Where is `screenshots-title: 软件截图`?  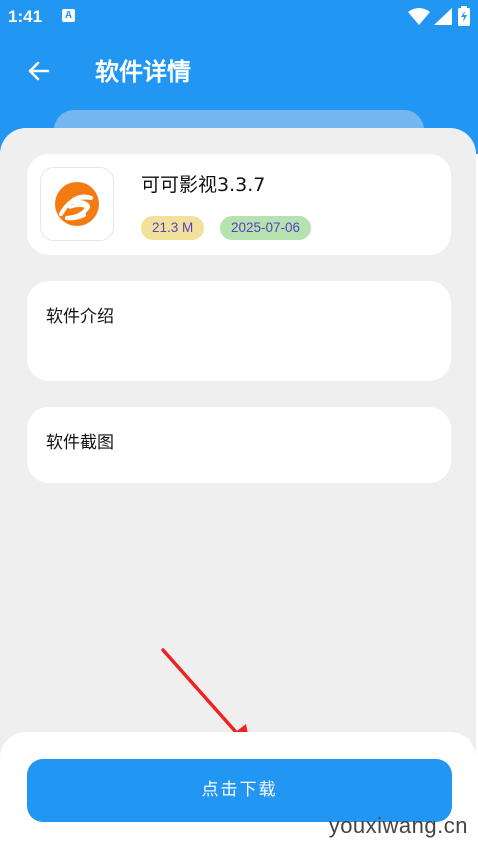
screenshots-title: 软件截图 is located at coordinates (80, 443).